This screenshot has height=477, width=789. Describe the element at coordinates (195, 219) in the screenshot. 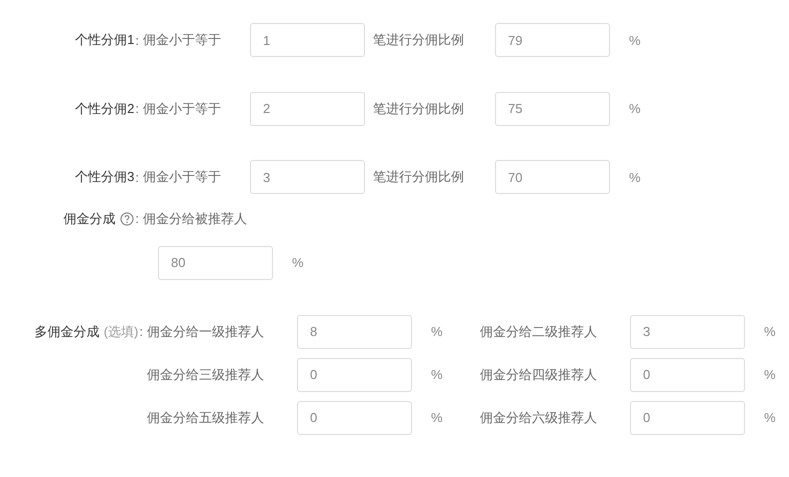

I see `split-text: 佣金分给被推荐人` at that location.